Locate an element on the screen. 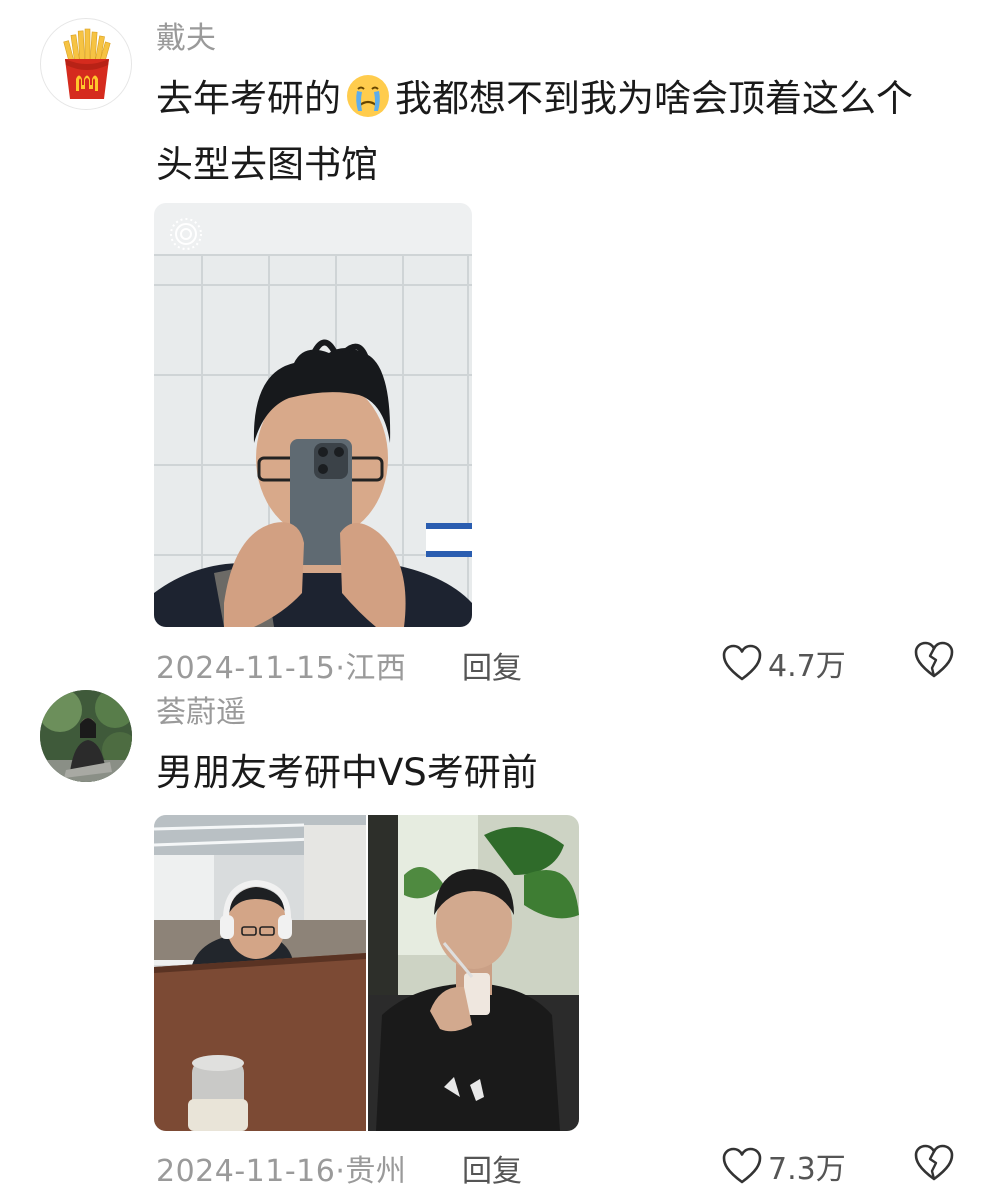 The width and height of the screenshot is (1000, 1196). comment-meta: 2024-11-15·江西 回复 4.7万 is located at coordinates (556, 663).